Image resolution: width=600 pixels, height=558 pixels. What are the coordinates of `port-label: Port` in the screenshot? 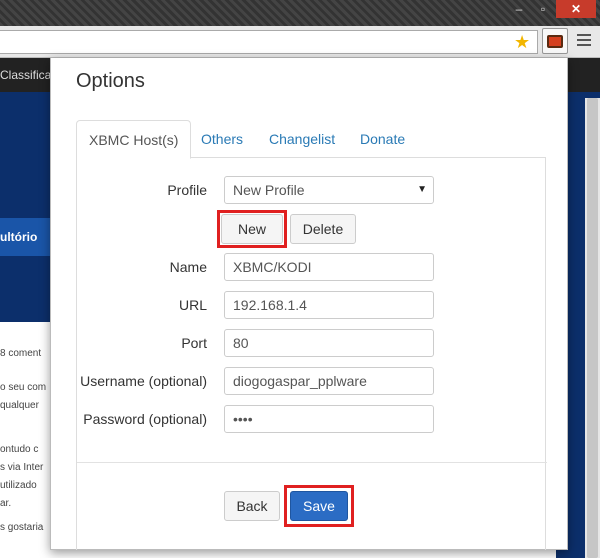 It's located at (194, 343).